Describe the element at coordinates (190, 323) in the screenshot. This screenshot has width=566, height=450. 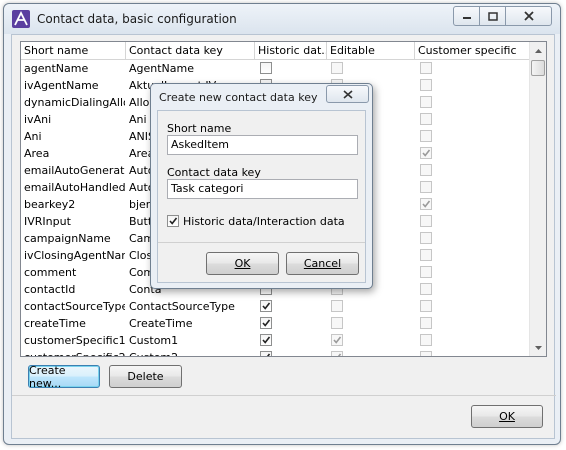
I see `contact-data-key-cell: CreateTime` at that location.